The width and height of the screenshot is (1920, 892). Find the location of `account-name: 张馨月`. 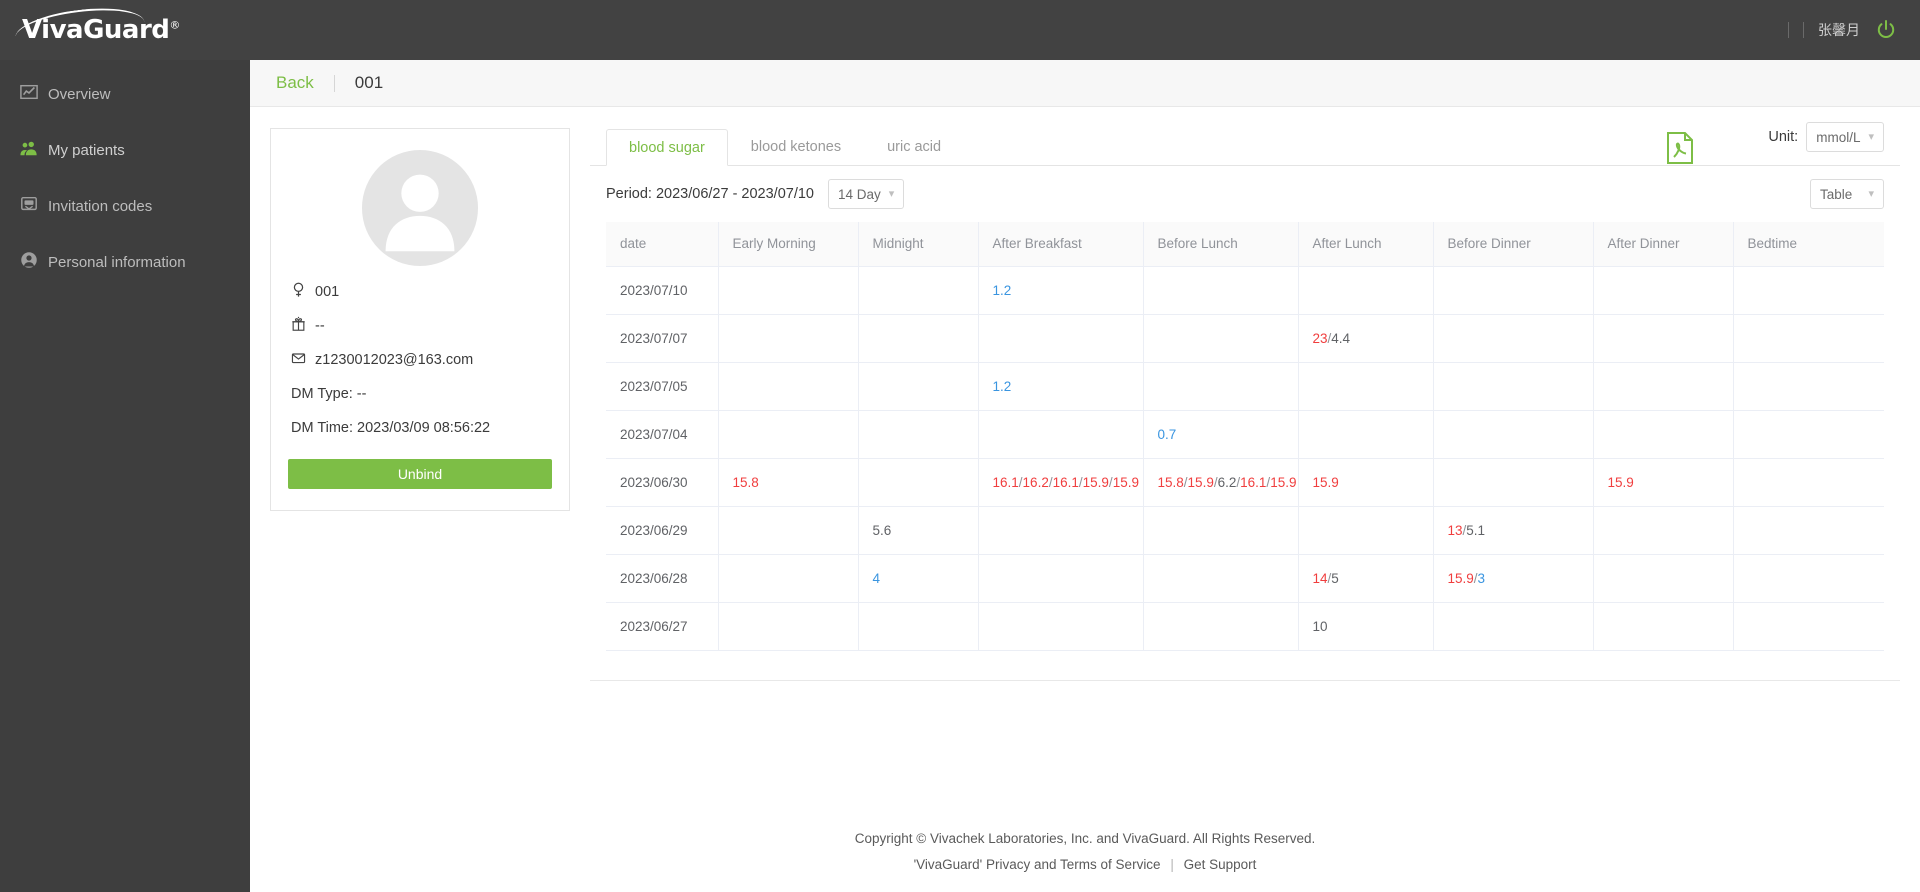

account-name: 张馨月 is located at coordinates (1839, 30).